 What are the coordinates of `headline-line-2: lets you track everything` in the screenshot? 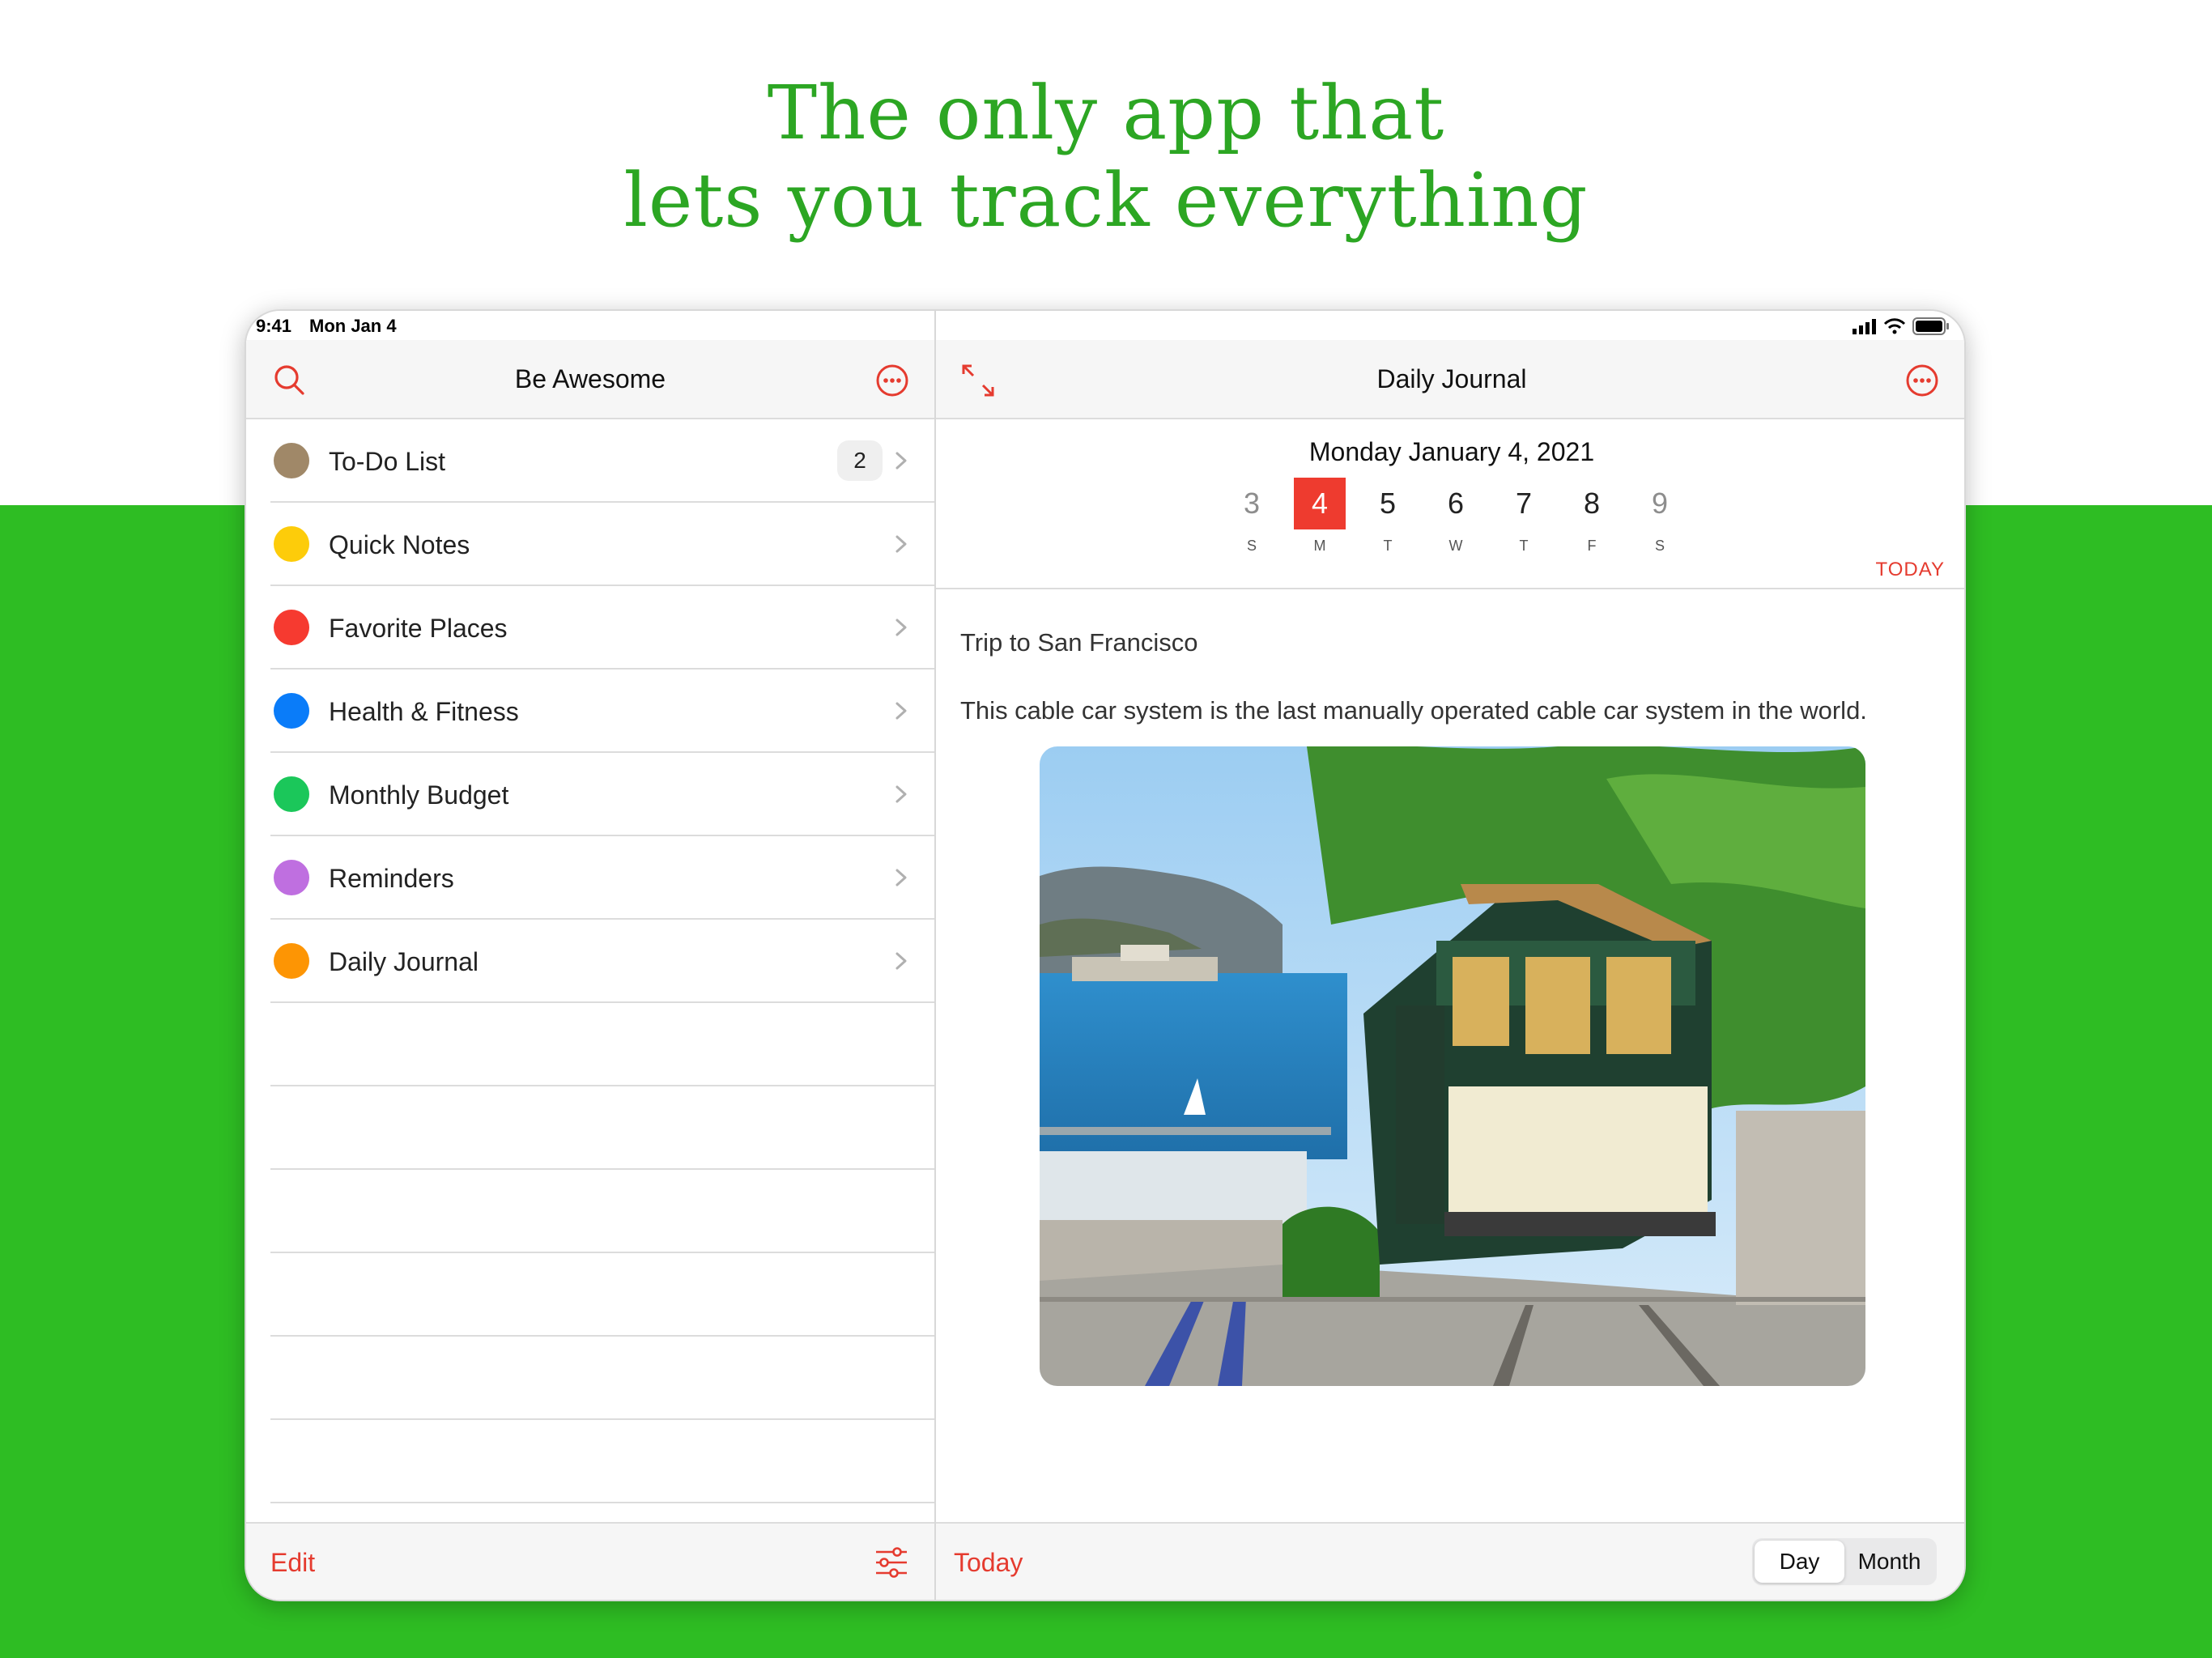 It's located at (1106, 200).